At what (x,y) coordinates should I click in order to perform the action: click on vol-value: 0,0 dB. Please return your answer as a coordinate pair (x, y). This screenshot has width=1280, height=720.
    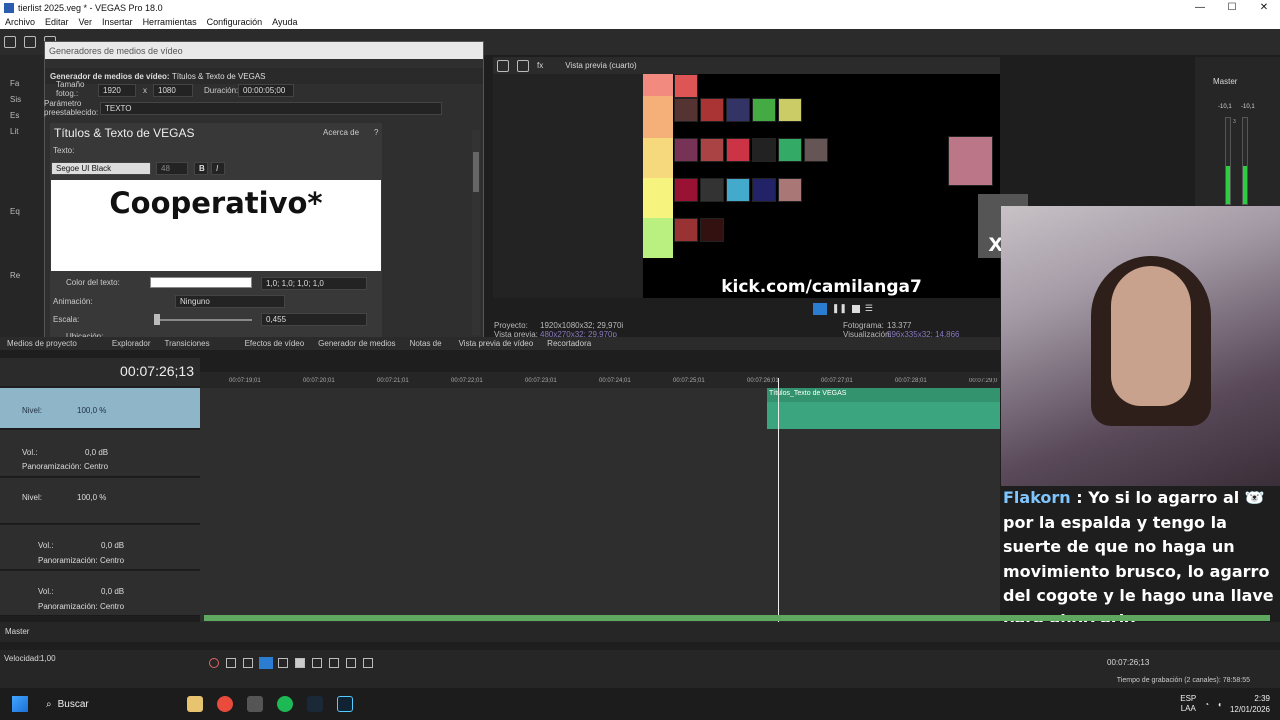
    Looking at the image, I should click on (97, 452).